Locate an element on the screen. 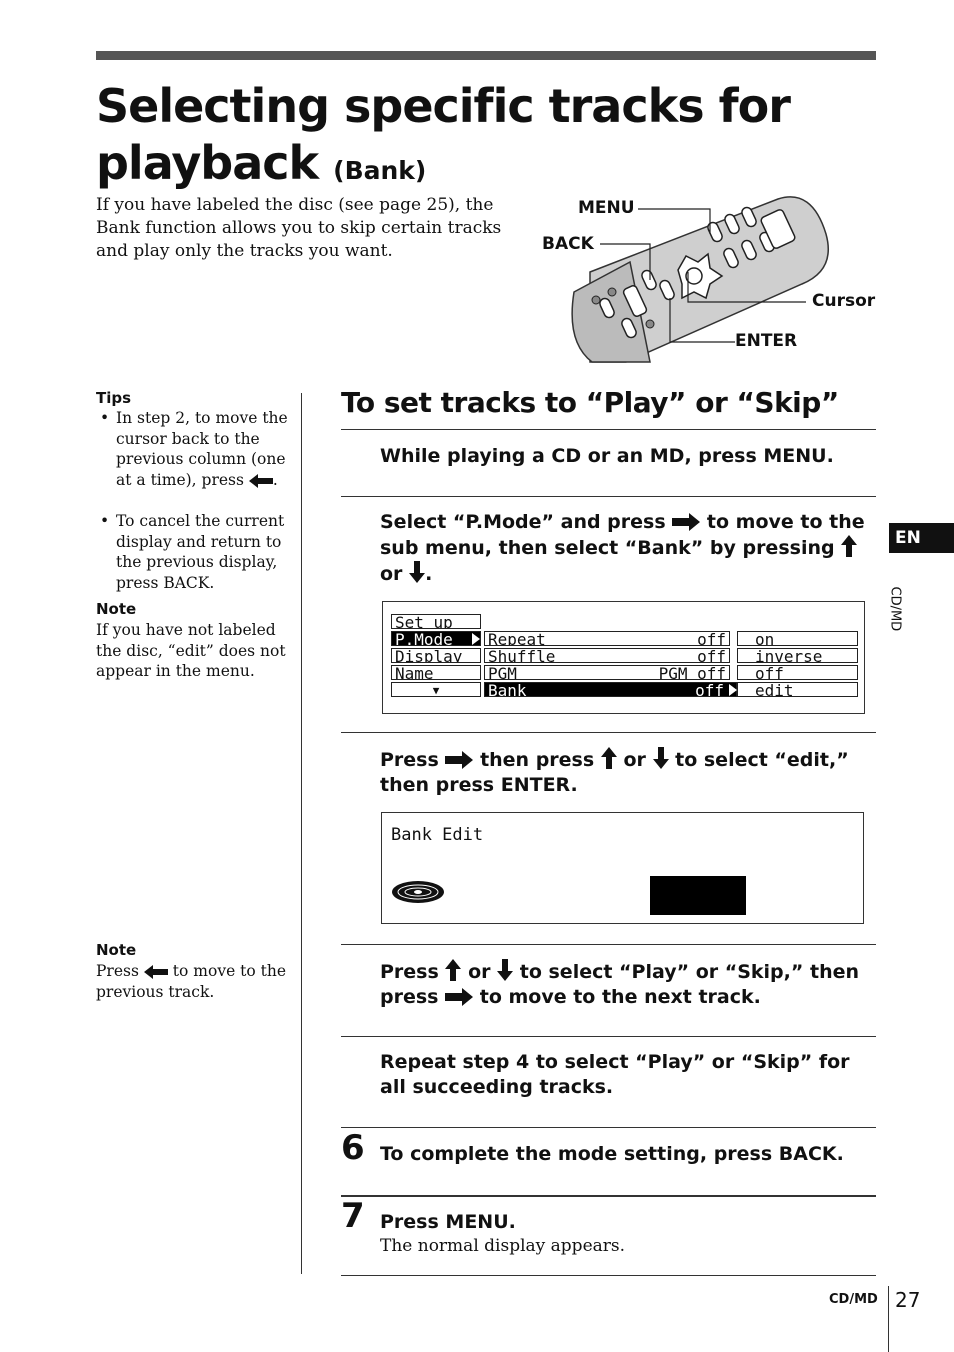 This screenshot has height=1352, width=954. back-callout: BACK is located at coordinates (568, 244).